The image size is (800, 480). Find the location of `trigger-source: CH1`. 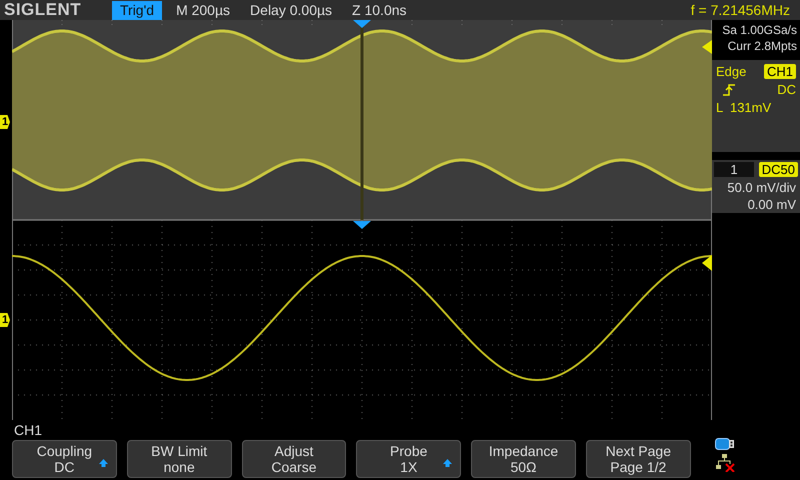

trigger-source: CH1 is located at coordinates (780, 71).